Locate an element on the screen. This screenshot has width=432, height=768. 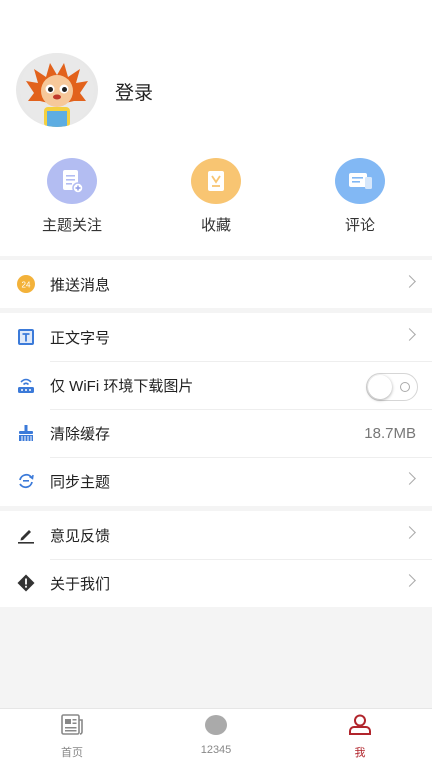
tab-me: 我 is located at coordinates (360, 736).